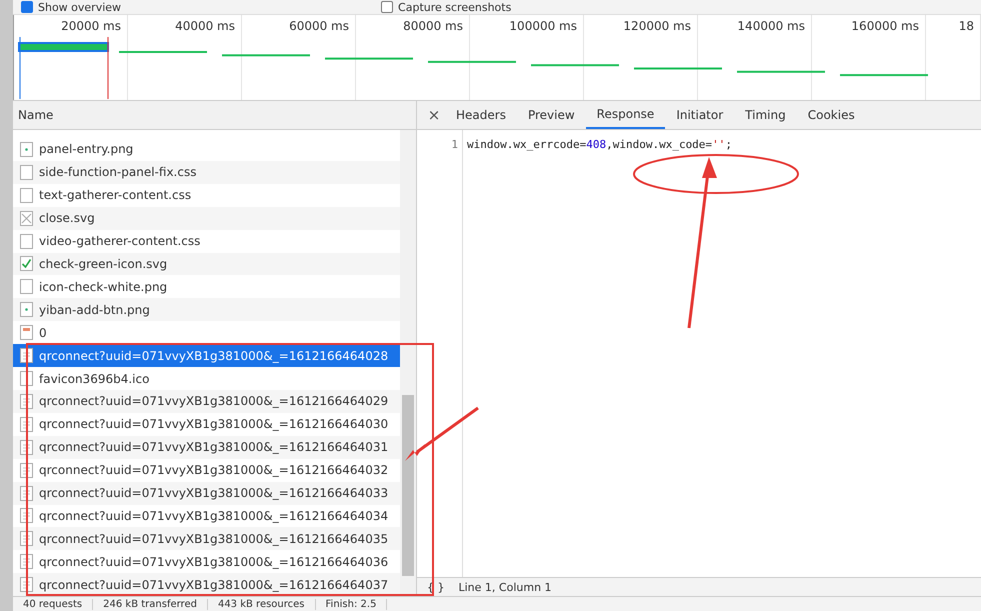 The image size is (981, 611). Describe the element at coordinates (206, 264) in the screenshot. I see `request-row: check-green-icon.svg` at that location.